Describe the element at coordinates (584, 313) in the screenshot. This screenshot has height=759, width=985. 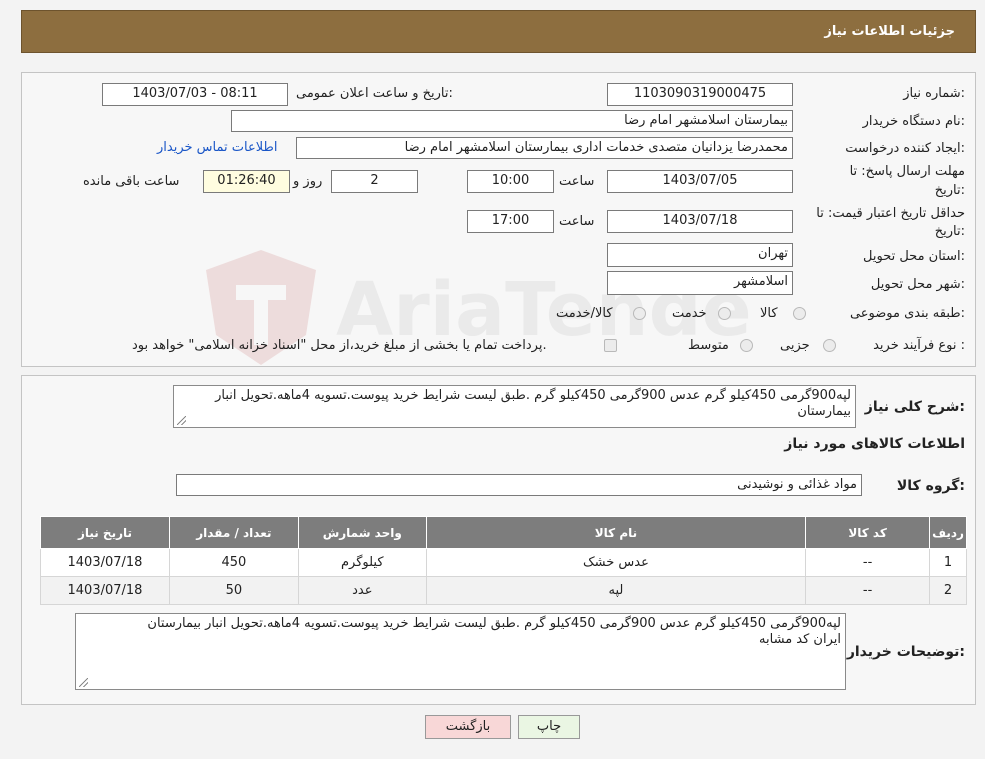
I see `category-option-both: کالا/خدمت` at that location.